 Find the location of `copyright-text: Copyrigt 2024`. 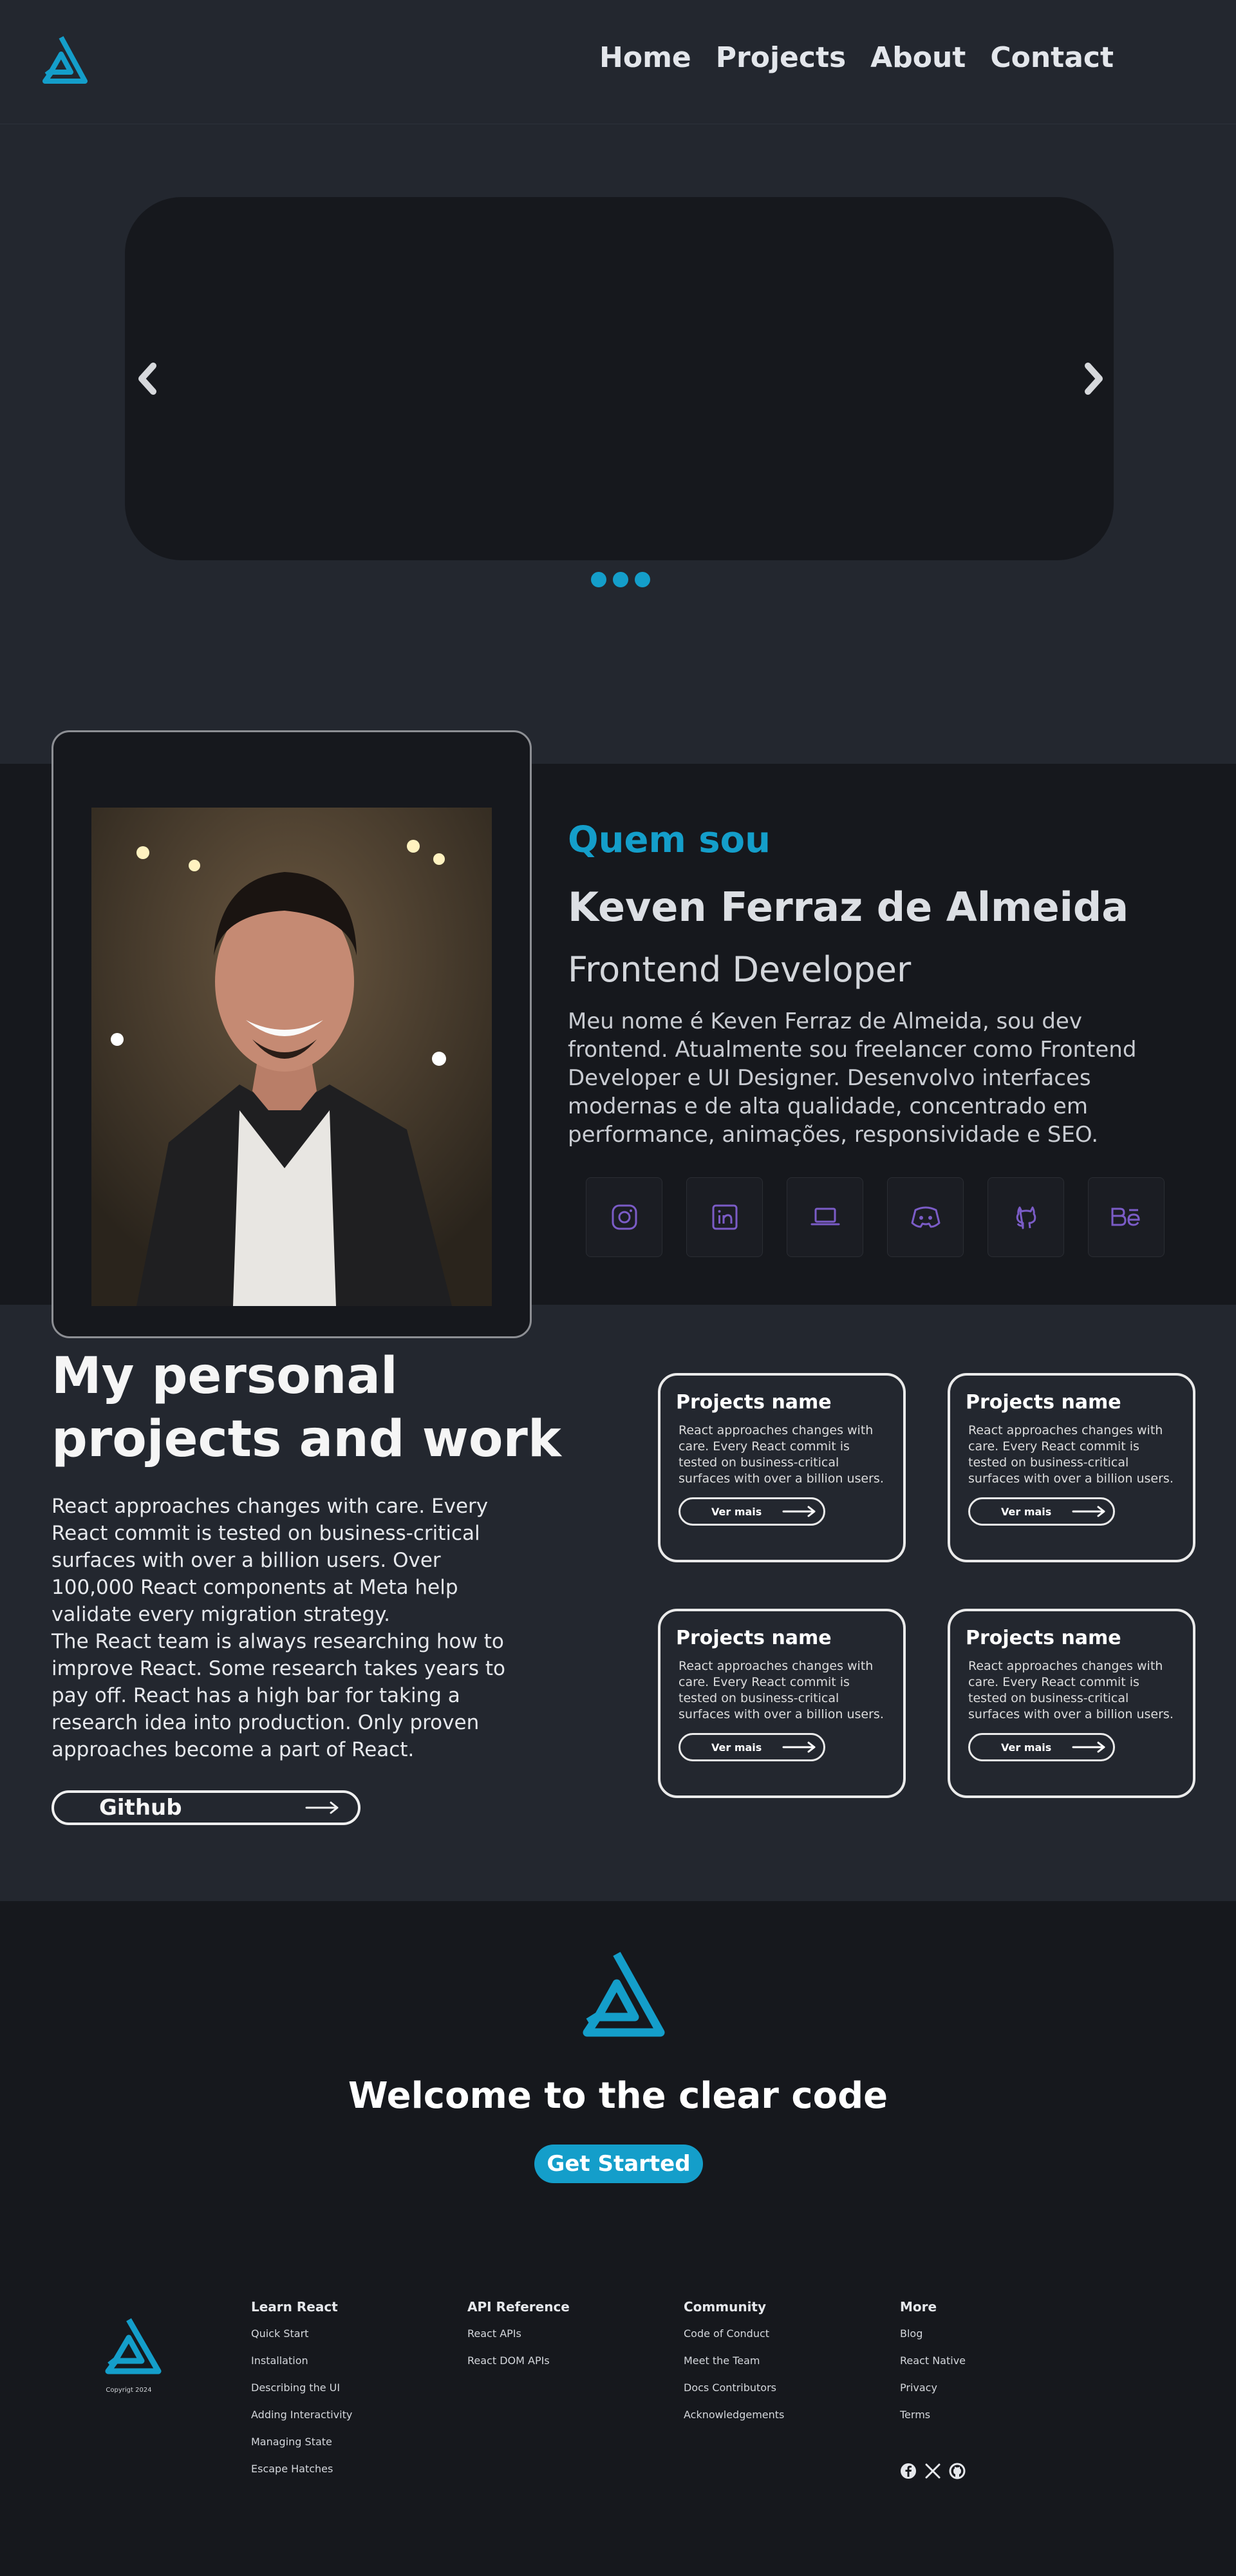

copyright-text: Copyrigt 2024 is located at coordinates (129, 2390).